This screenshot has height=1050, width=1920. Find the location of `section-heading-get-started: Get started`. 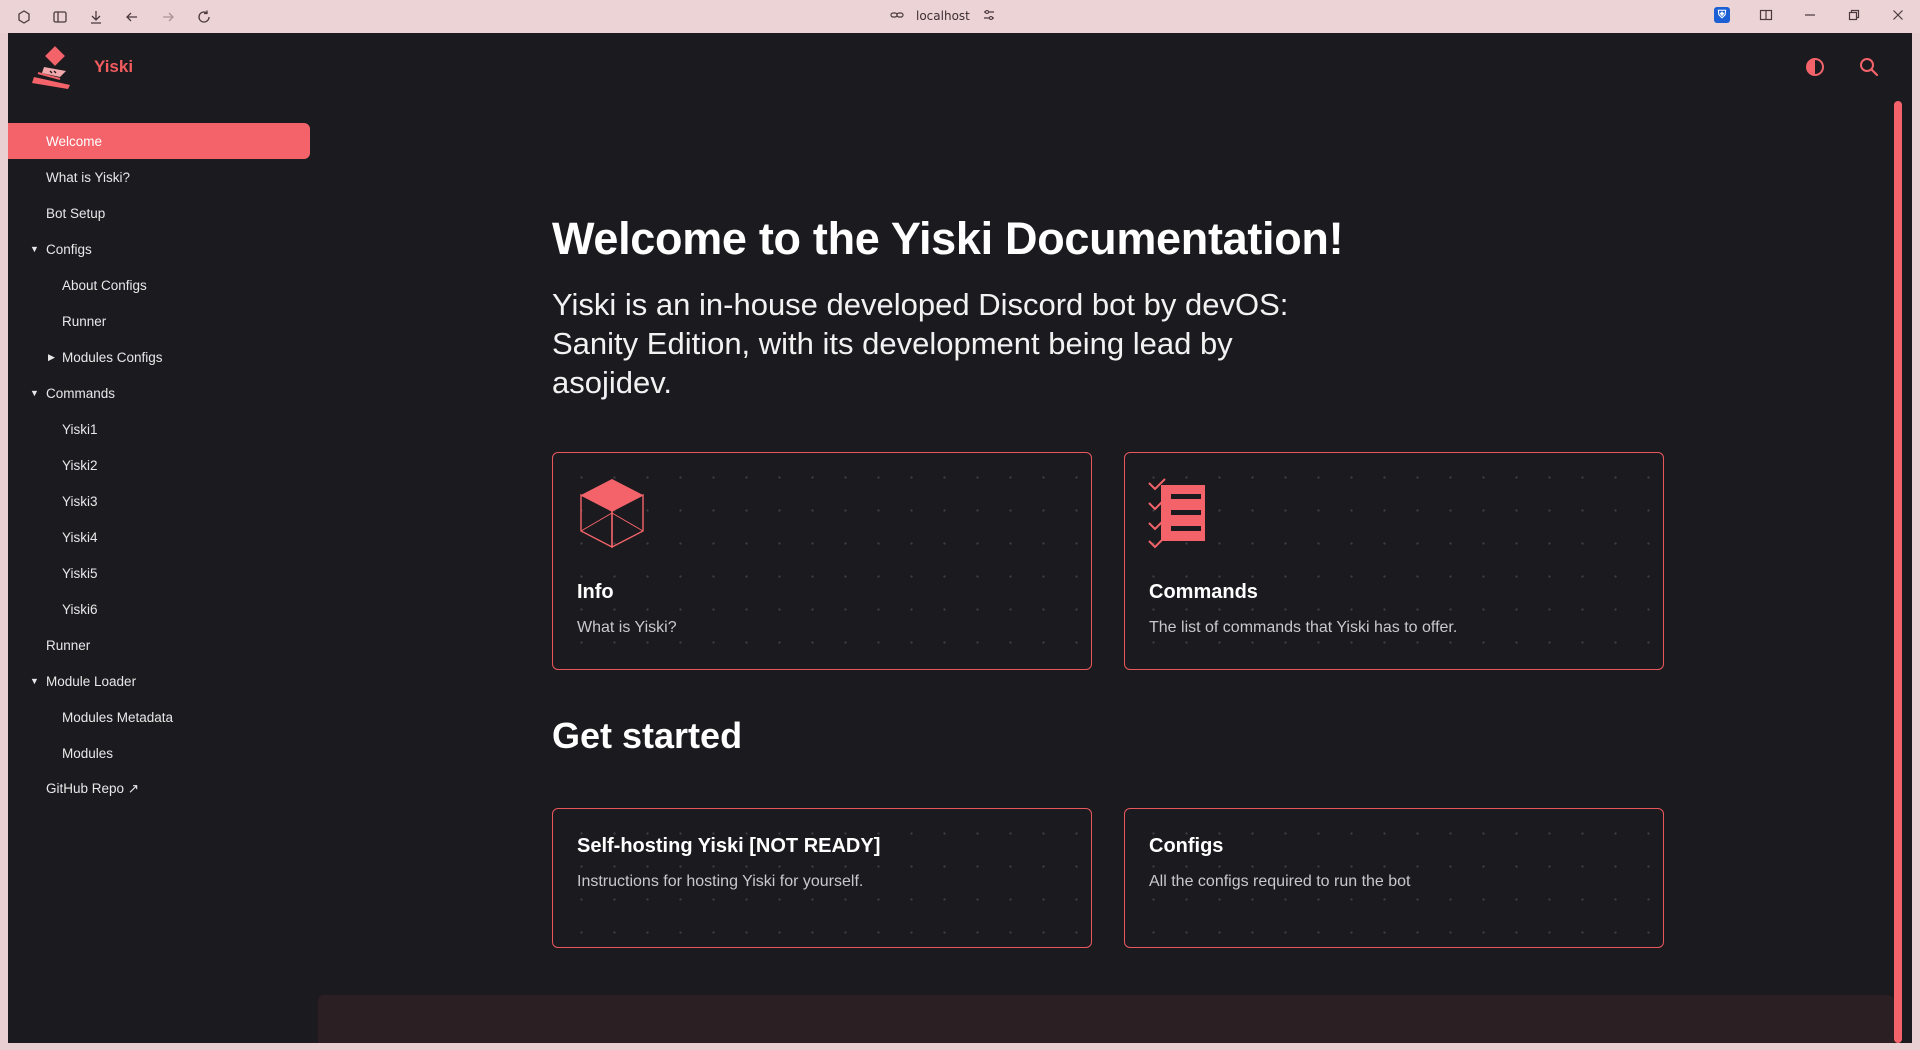

section-heading-get-started: Get started is located at coordinates (647, 735).